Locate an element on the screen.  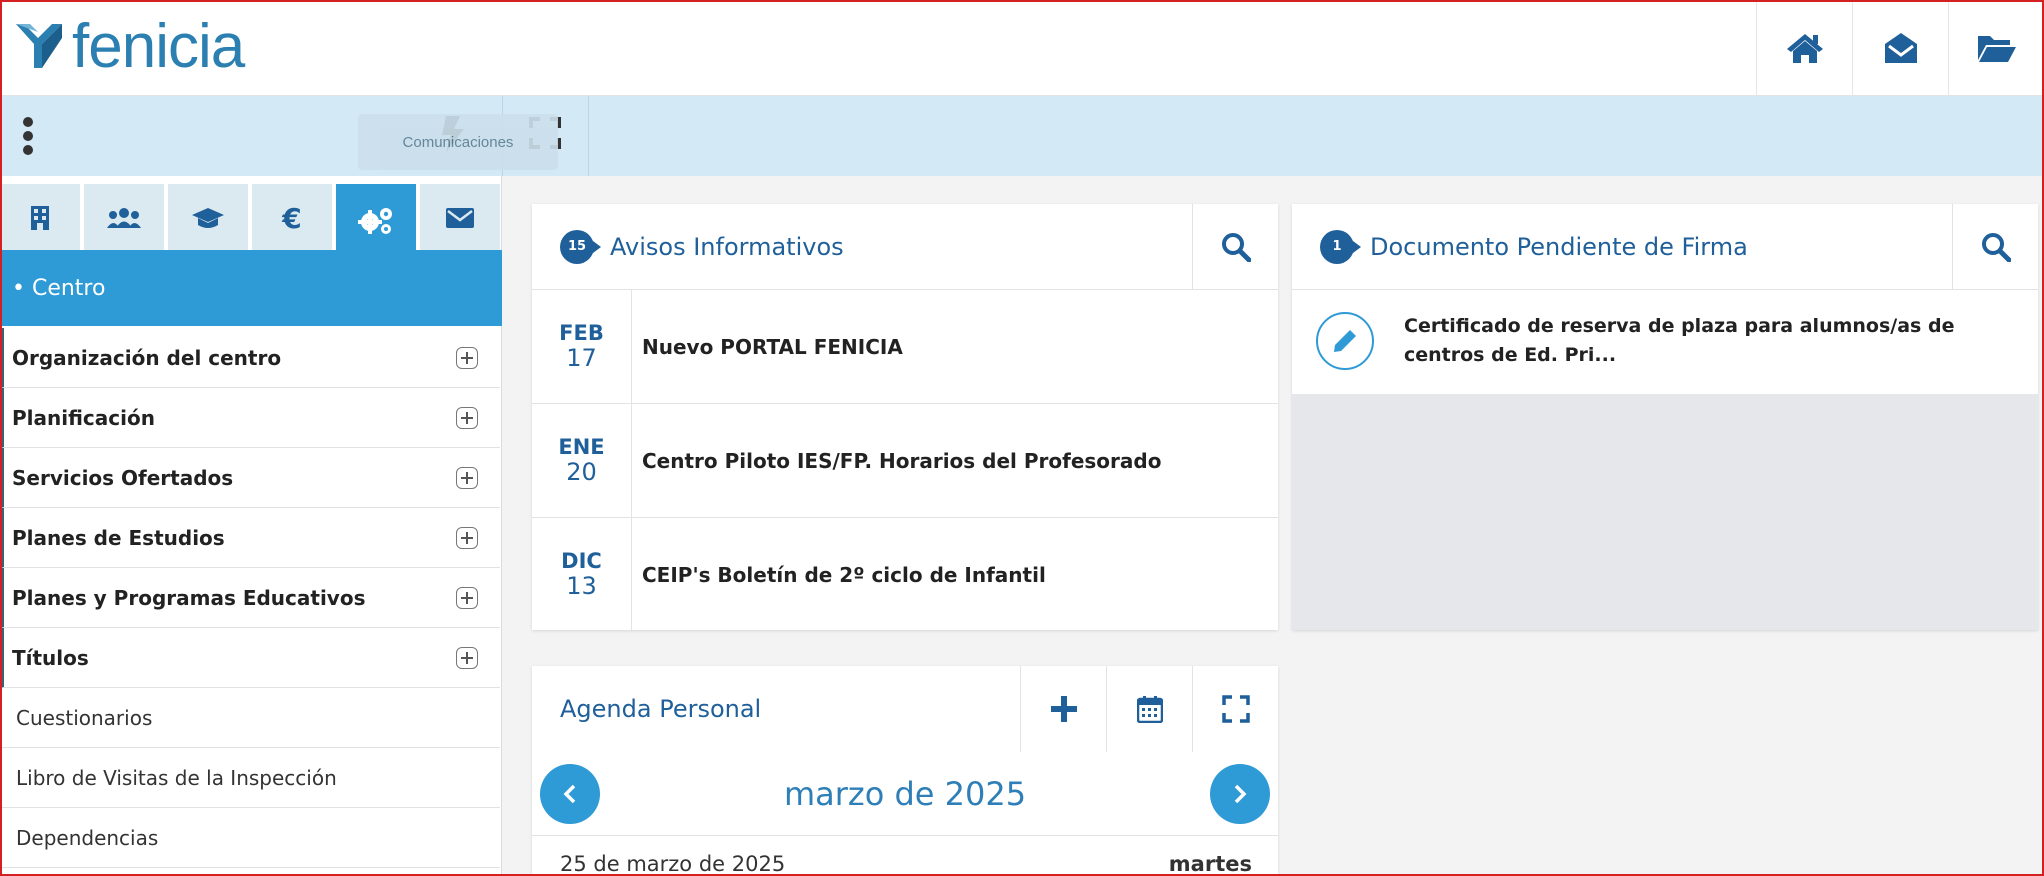
tab-comunicaciones is located at coordinates (460, 218).